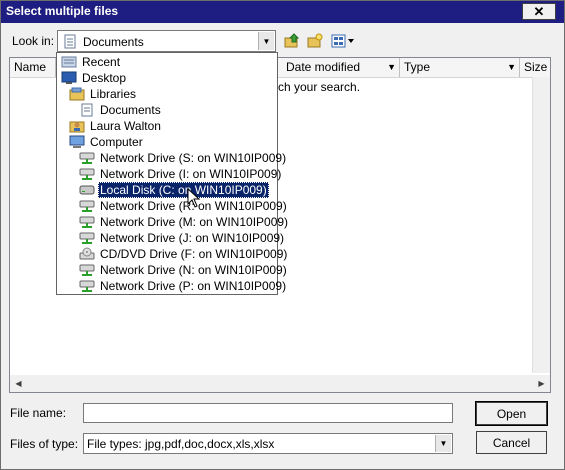 This screenshot has height=470, width=565. I want to click on computer-icon, so click(77, 142).